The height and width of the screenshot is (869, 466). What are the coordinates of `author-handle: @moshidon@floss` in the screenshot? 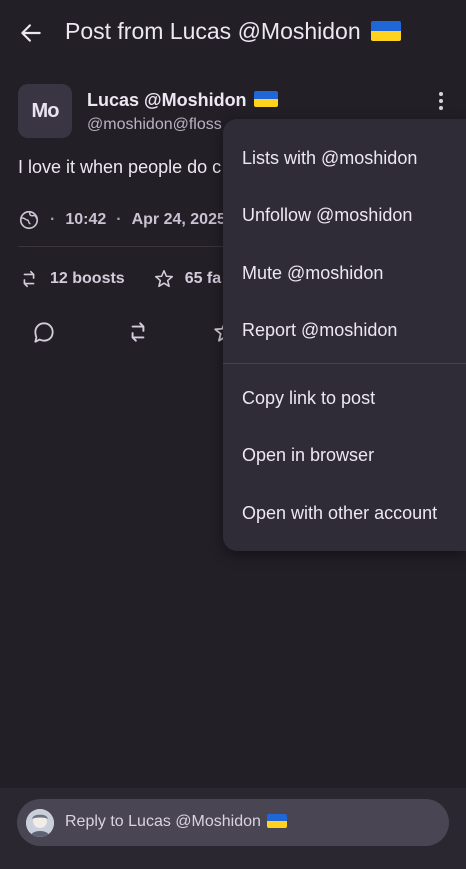 It's located at (154, 125).